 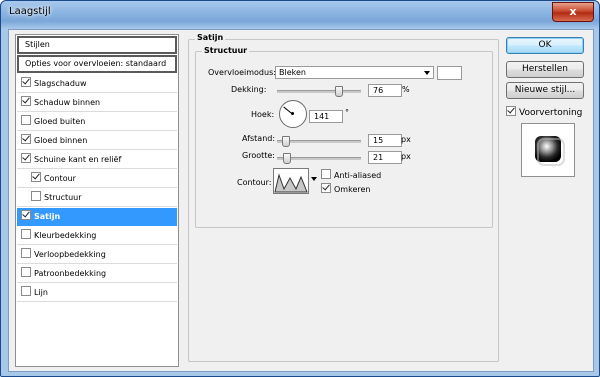 I want to click on blend-mode-label: Overvloeimodus:, so click(x=242, y=72).